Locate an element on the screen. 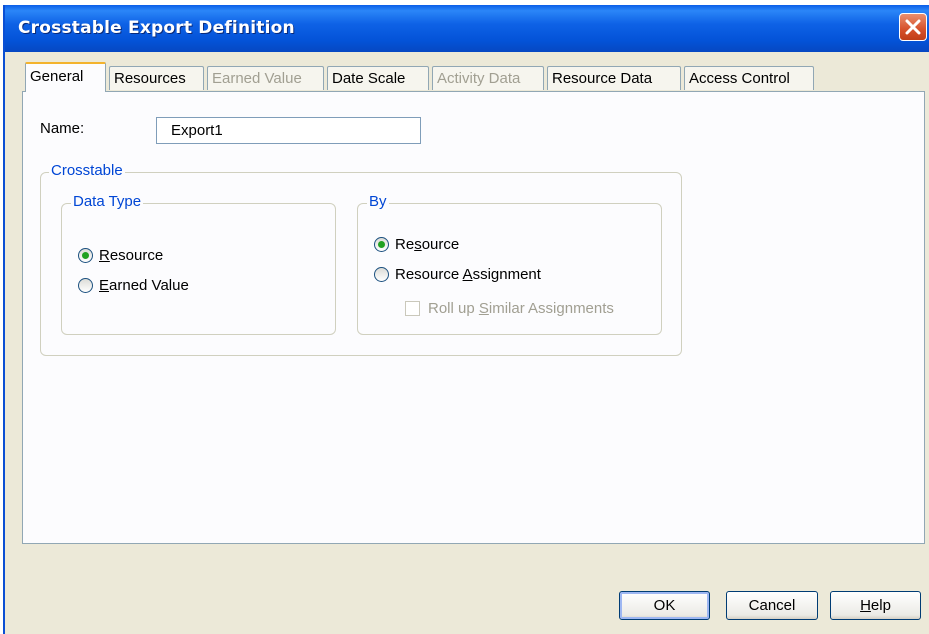 This screenshot has width=929, height=634. tab-activity-data: Activity Data is located at coordinates (488, 78).